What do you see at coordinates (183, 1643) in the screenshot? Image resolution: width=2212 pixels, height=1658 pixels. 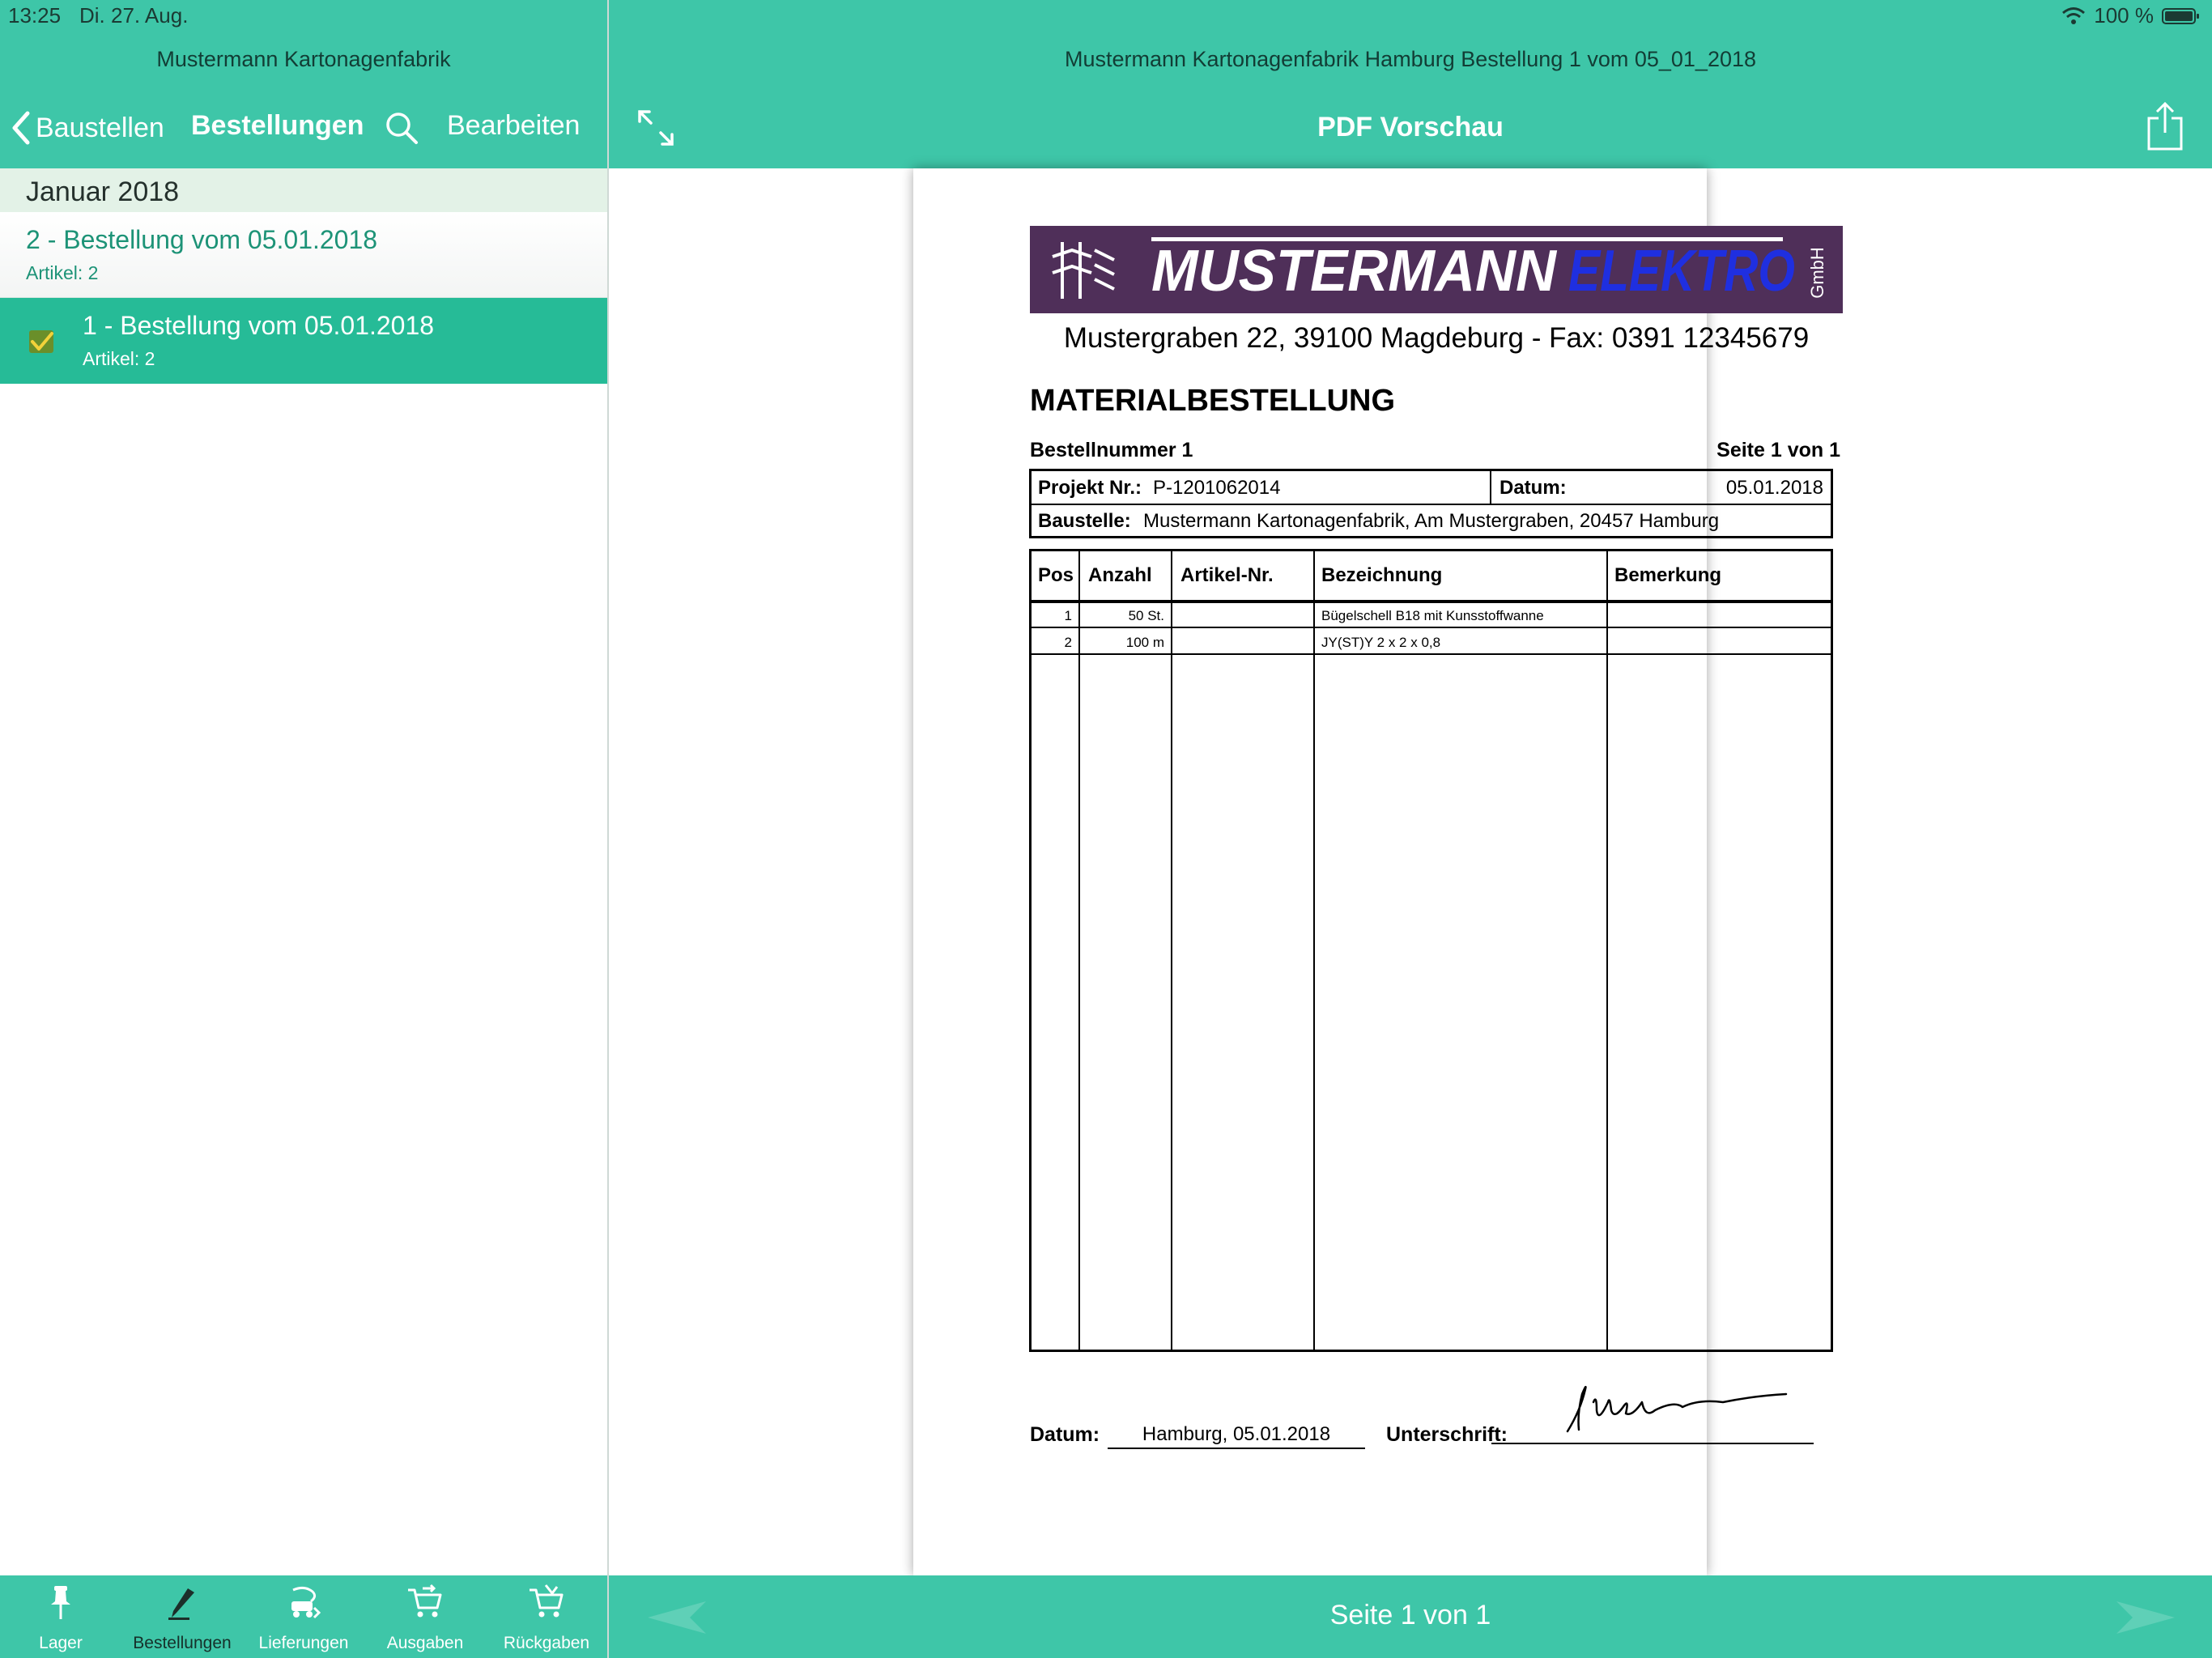 I see `tab-label: Bestellungen` at bounding box center [183, 1643].